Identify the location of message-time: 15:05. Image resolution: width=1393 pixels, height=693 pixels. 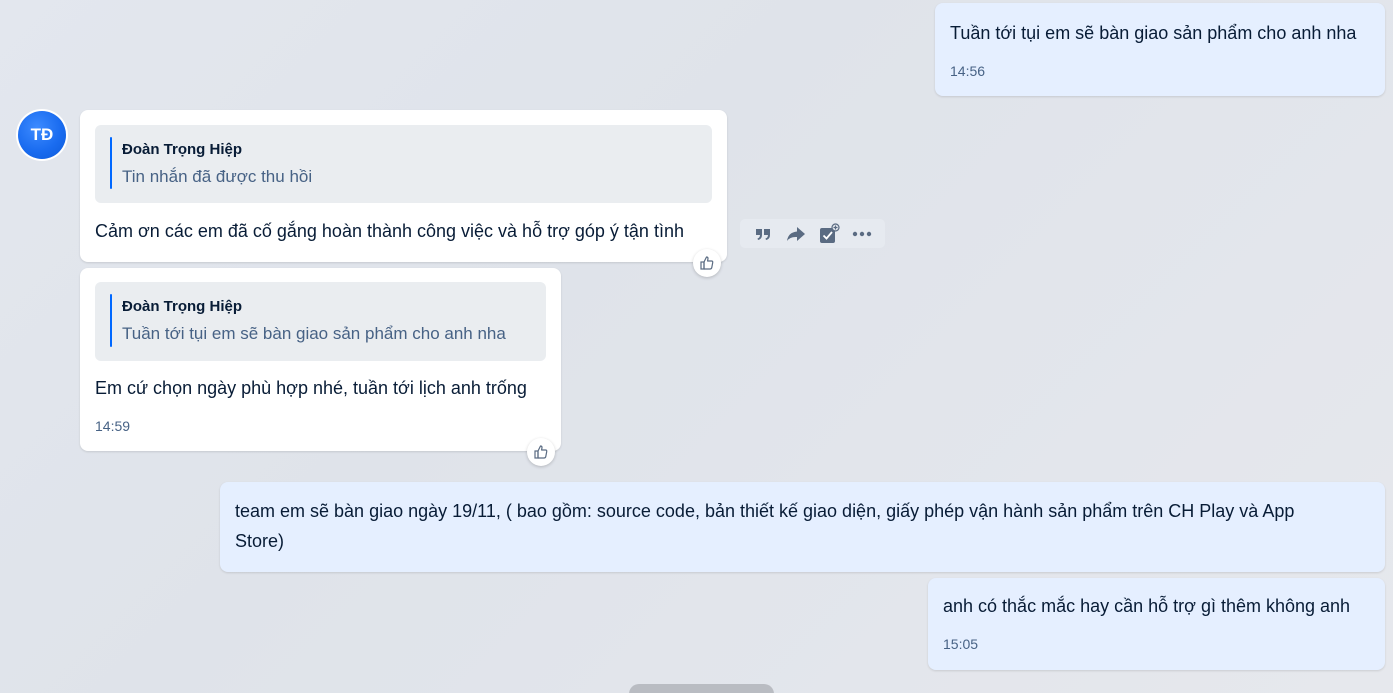
(961, 644).